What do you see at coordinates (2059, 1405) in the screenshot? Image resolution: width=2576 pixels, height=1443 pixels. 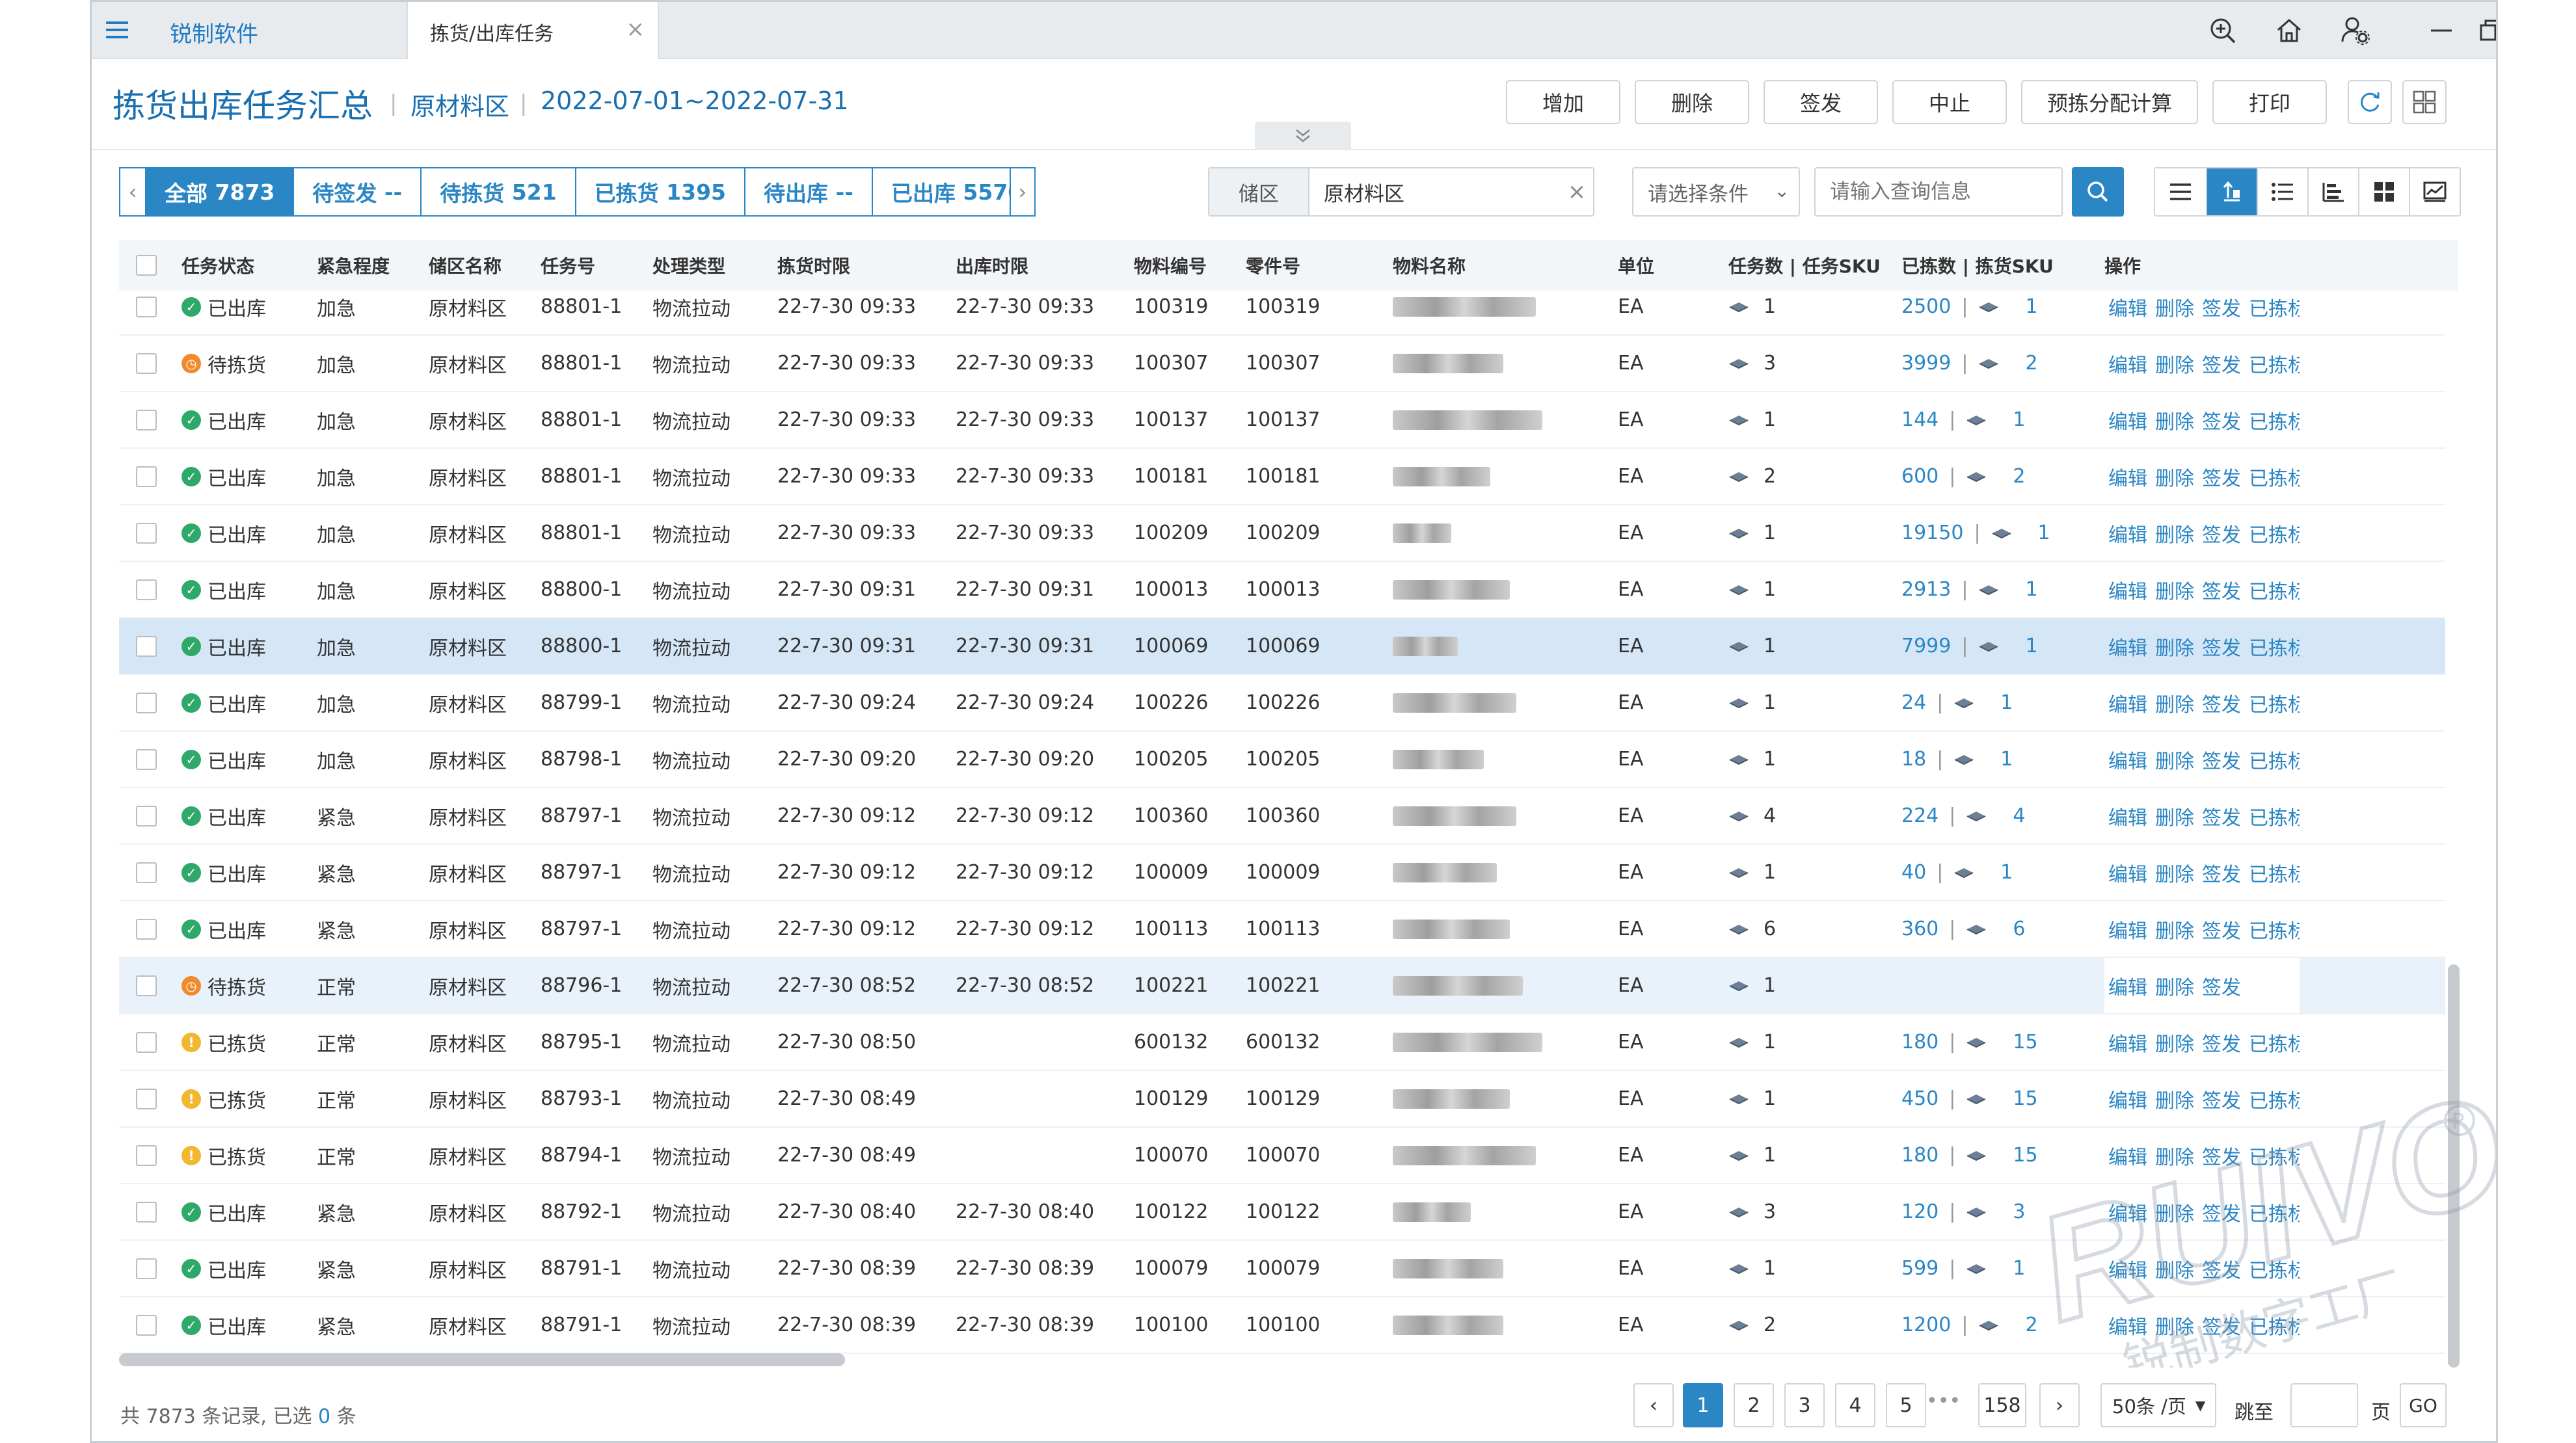 I see `next-page-button: ›` at bounding box center [2059, 1405].